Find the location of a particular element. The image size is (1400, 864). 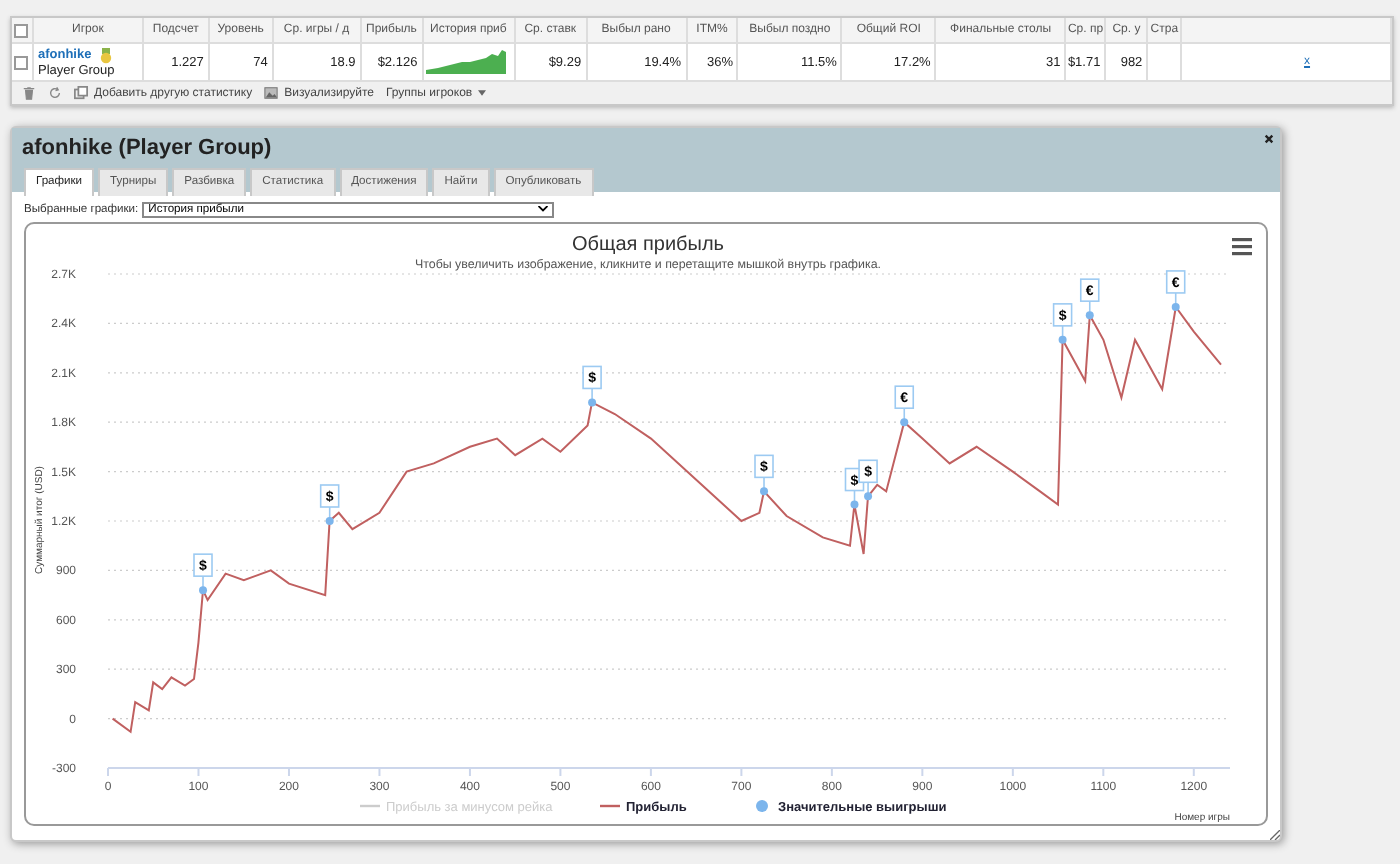

panel-title: afonhike (Player Group) is located at coordinates (147, 149).